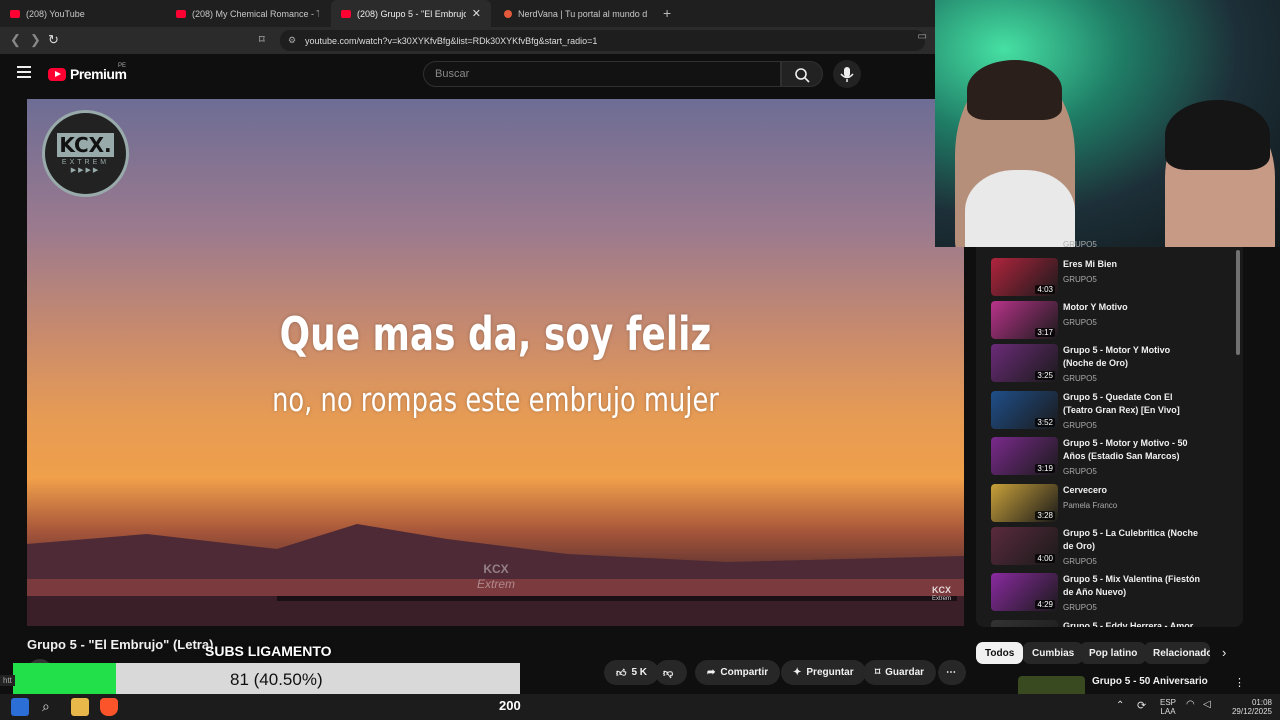 Image resolution: width=1280 pixels, height=720 pixels. I want to click on ask-button: ✦ Preguntar, so click(823, 672).